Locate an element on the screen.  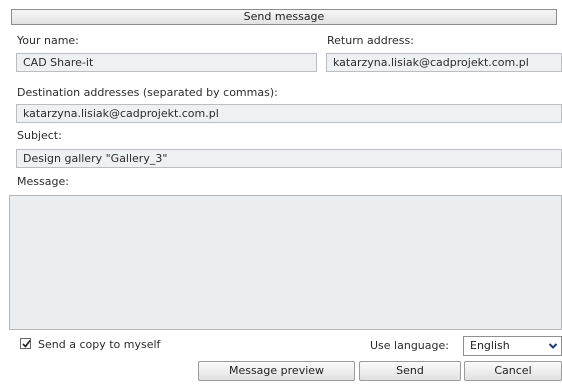
destination-field: katarzyna.lisiak@cadprojekt.com.pl is located at coordinates (289, 113).